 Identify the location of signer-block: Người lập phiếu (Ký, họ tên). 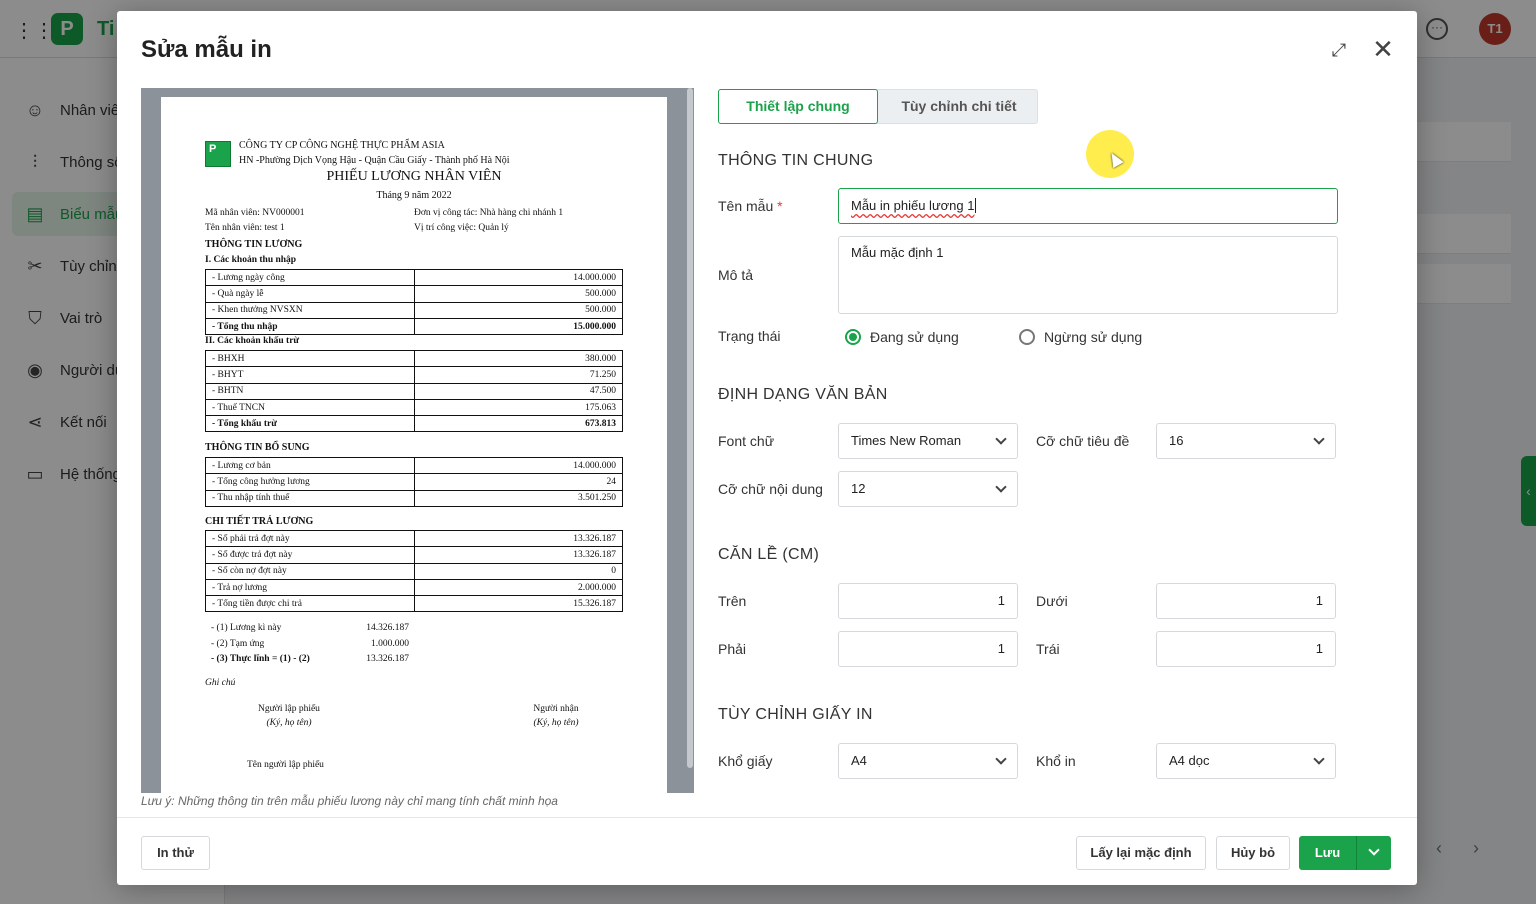
(289, 716).